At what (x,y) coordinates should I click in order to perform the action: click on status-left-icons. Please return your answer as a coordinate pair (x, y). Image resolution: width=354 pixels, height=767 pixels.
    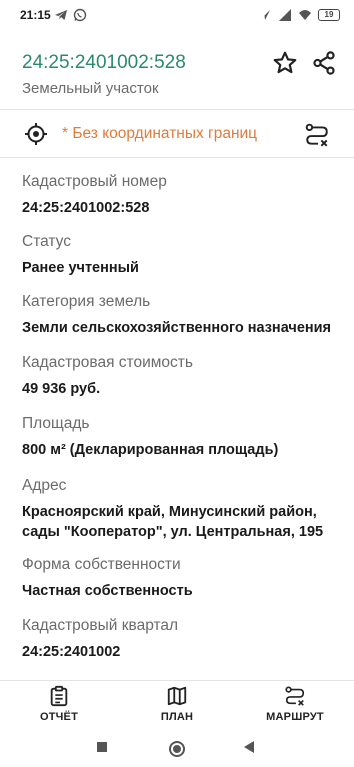
    Looking at the image, I should click on (70, 15).